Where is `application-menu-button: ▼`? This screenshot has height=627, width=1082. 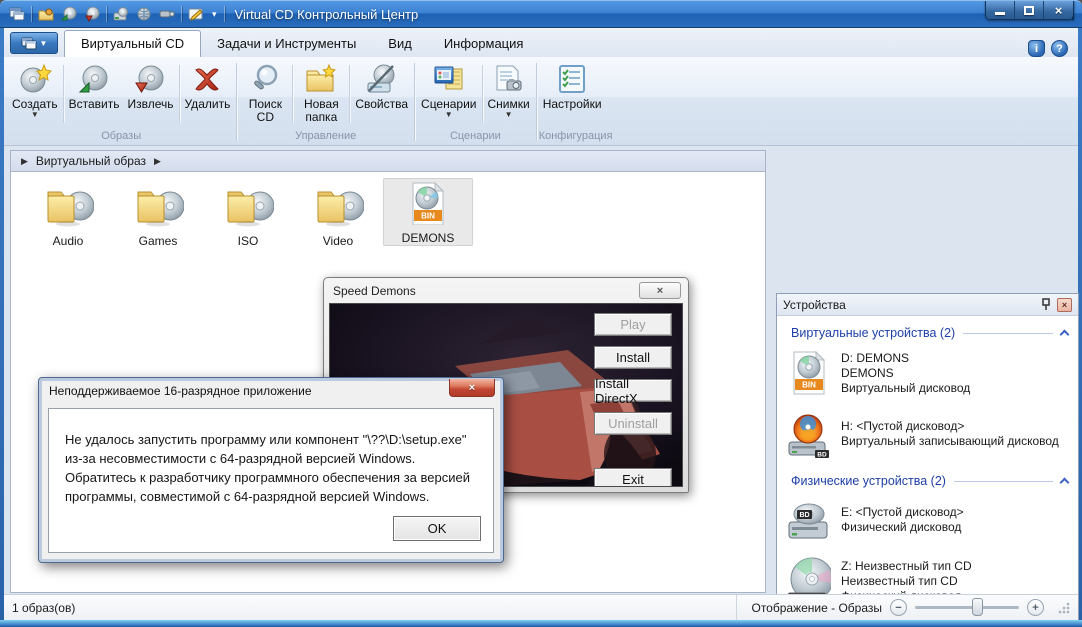 application-menu-button: ▼ is located at coordinates (34, 43).